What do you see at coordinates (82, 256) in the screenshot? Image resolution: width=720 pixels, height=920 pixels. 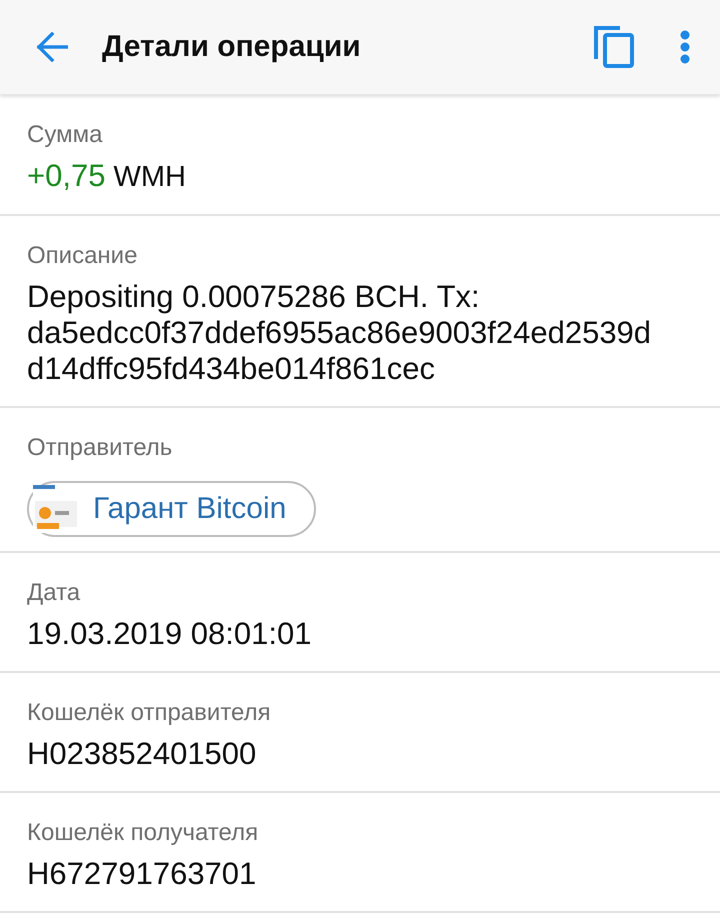 I see `field-label: Описание` at bounding box center [82, 256].